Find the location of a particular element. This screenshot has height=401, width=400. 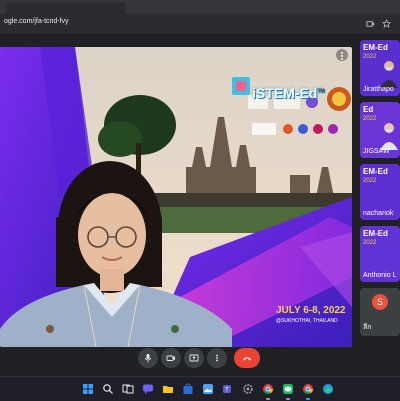

mic-button is located at coordinates (148, 358).